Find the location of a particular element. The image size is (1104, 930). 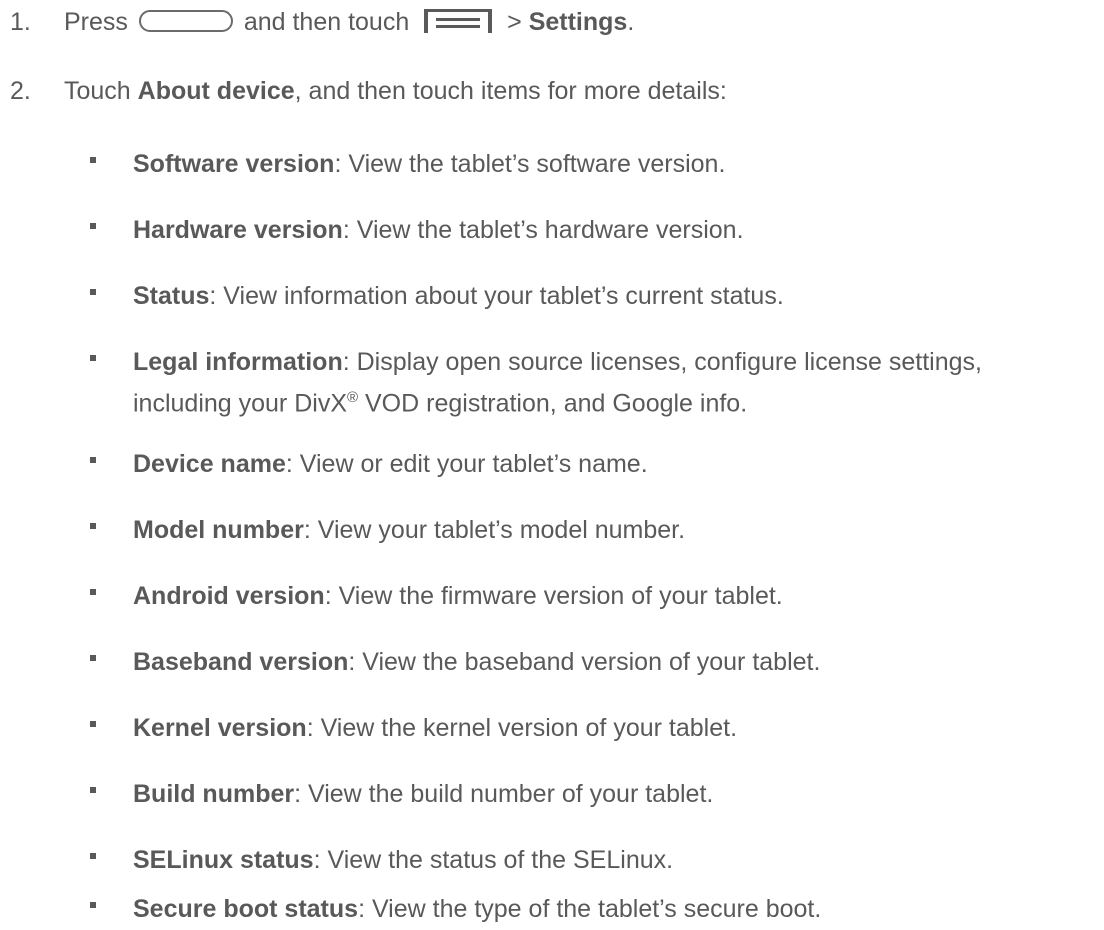

step-prefix: Touch is located at coordinates (97, 91).